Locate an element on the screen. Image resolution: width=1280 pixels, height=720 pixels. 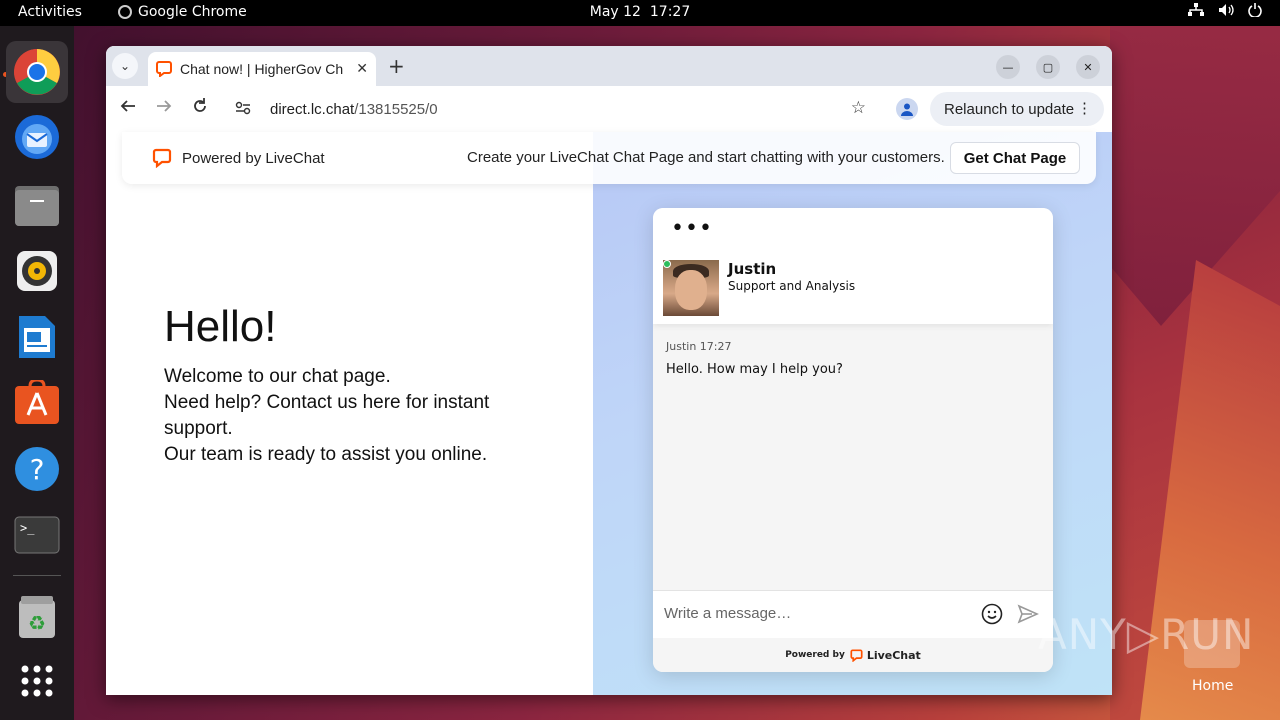
volume-icon is located at coordinates (1226, 12).